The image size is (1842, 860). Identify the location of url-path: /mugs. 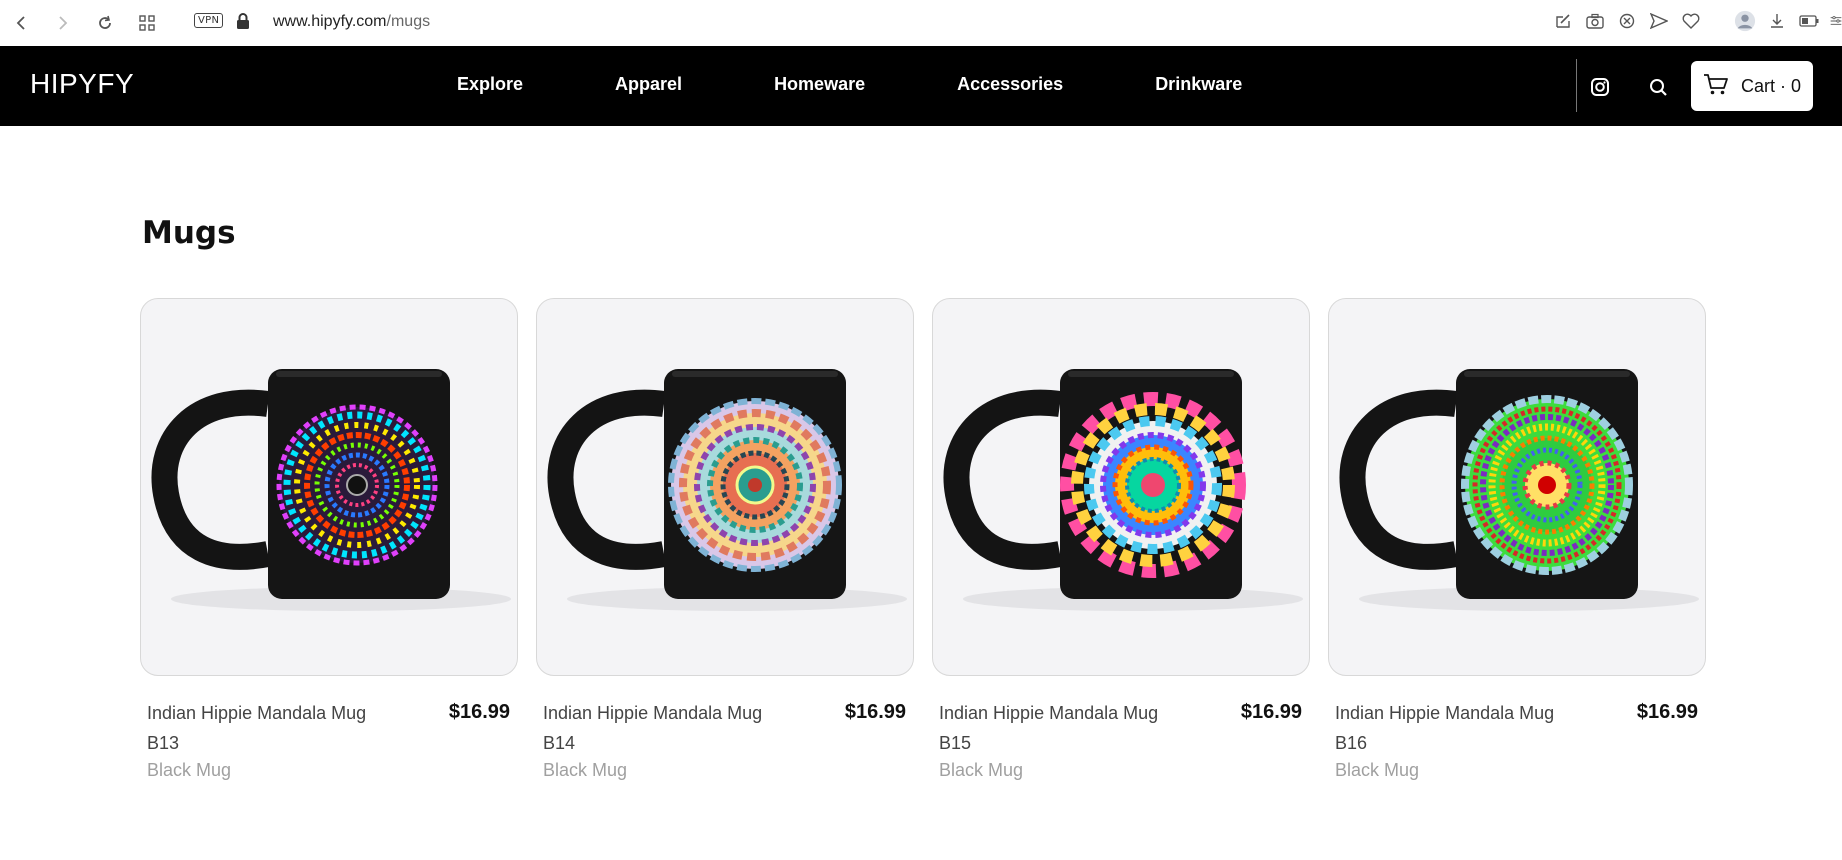
(408, 21).